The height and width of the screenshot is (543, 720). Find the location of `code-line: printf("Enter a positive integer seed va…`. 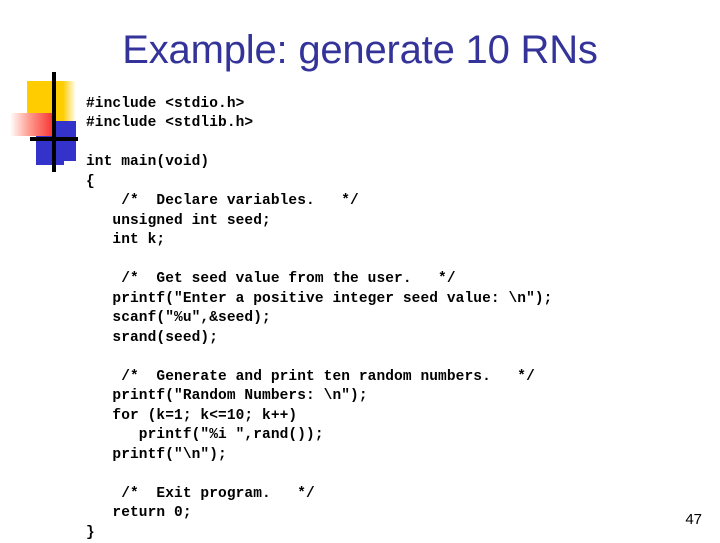

code-line: printf("Enter a positive integer seed va… is located at coordinates (319, 300).